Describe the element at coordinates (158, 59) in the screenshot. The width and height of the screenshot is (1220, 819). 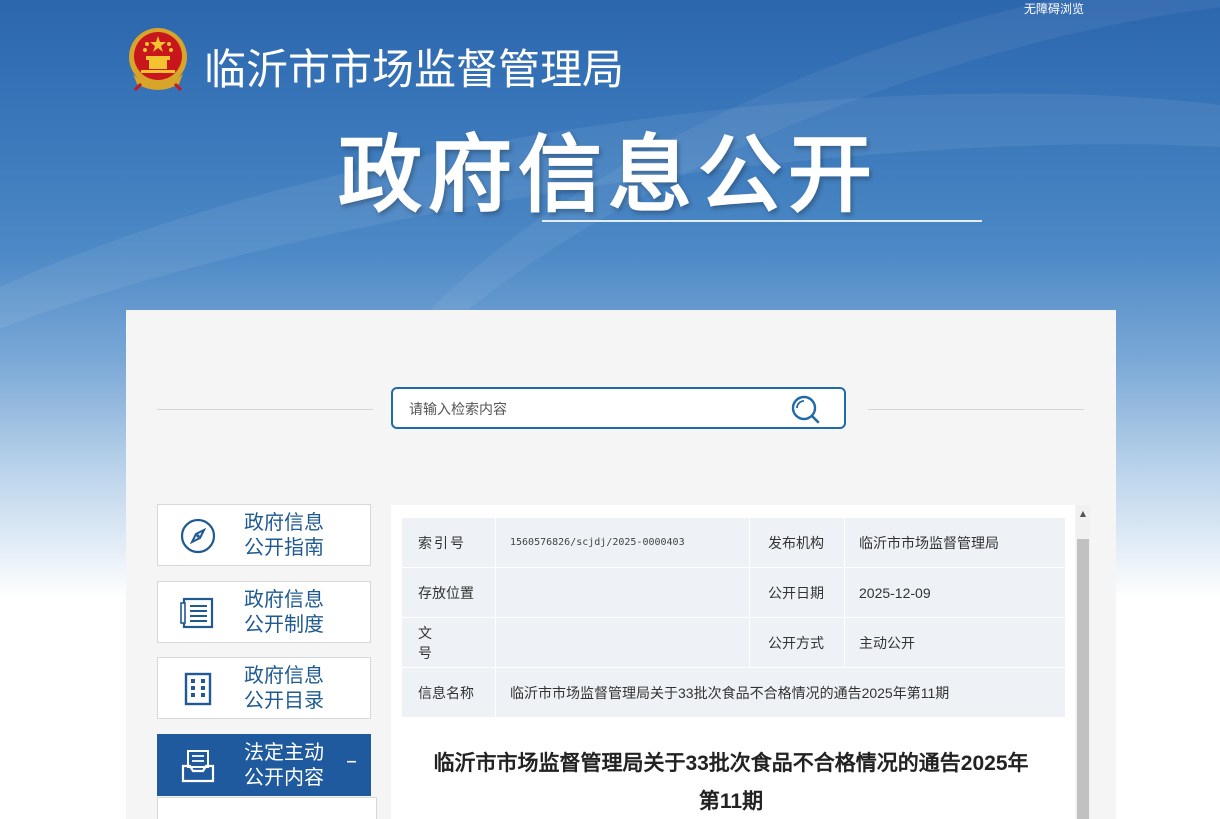
I see `national-emblem-icon` at that location.